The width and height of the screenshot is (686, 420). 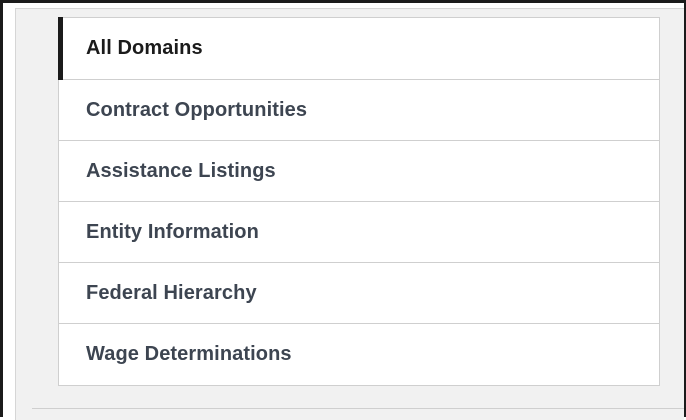 I want to click on domain-item-label: Assistance Listings, so click(x=181, y=170).